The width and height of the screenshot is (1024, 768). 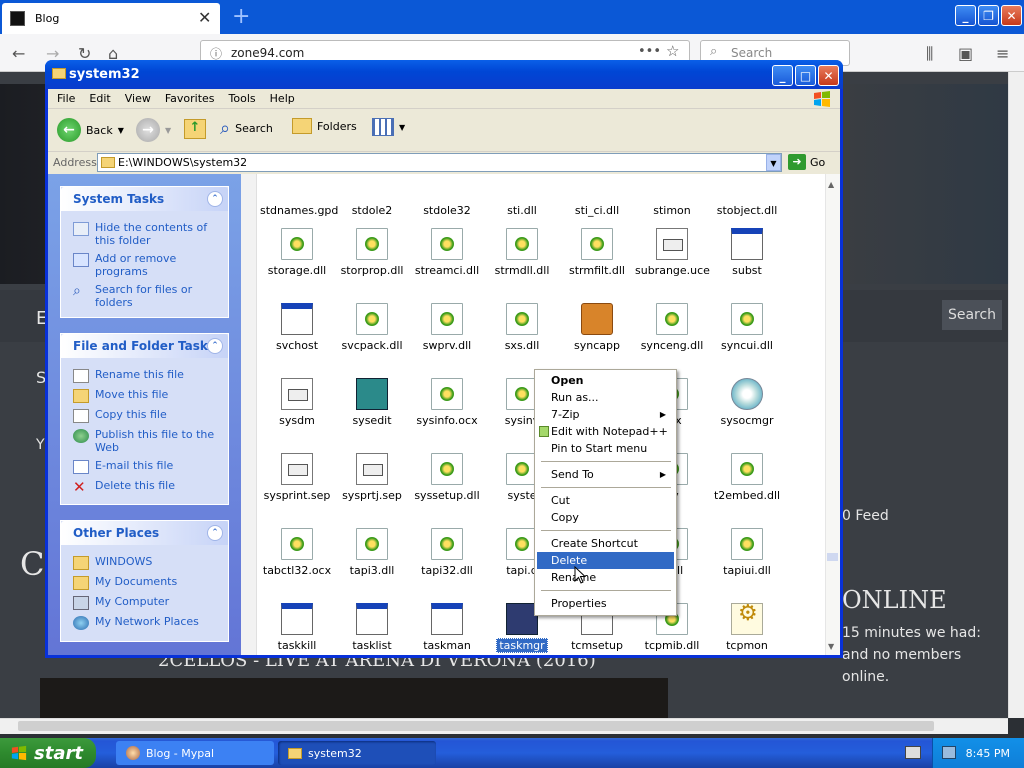 What do you see at coordinates (297, 327) in the screenshot?
I see `file-item: svchost` at bounding box center [297, 327].